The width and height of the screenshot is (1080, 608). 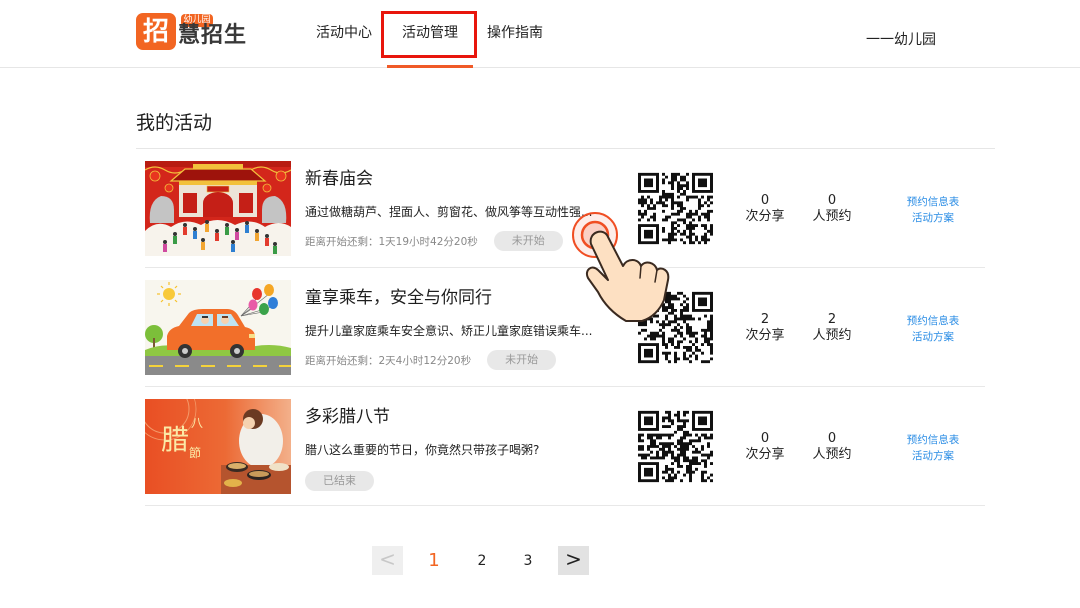 I want to click on active-nav-underline, so click(x=430, y=66).